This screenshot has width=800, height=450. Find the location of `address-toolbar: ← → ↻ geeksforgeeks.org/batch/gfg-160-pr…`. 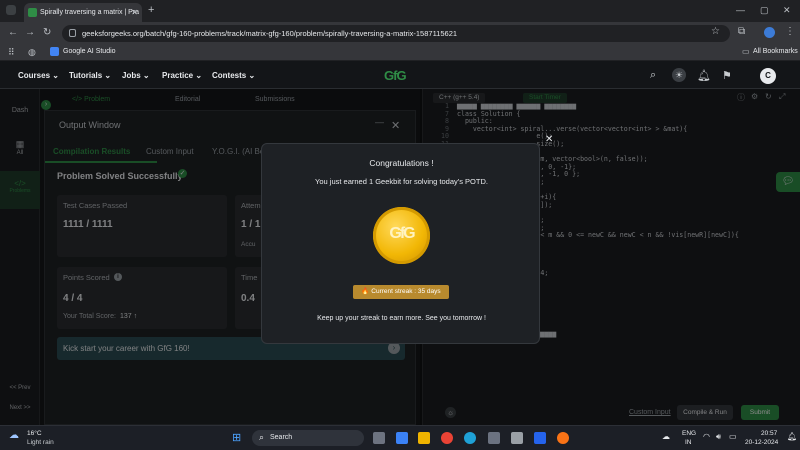

address-toolbar: ← → ↻ geeksforgeeks.org/batch/gfg-160-pr… is located at coordinates (400, 33).